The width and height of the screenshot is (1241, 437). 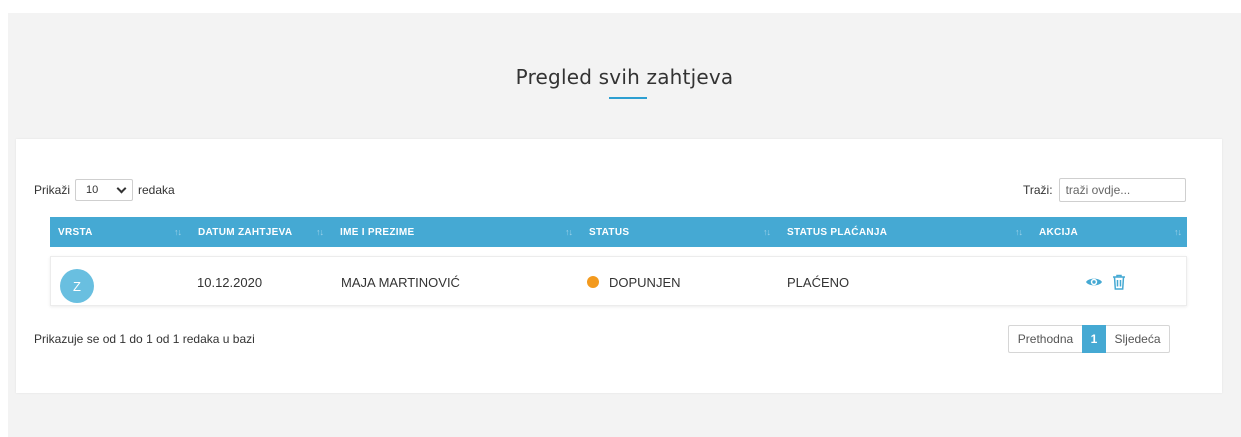 I want to click on avatar: Z, so click(x=77, y=286).